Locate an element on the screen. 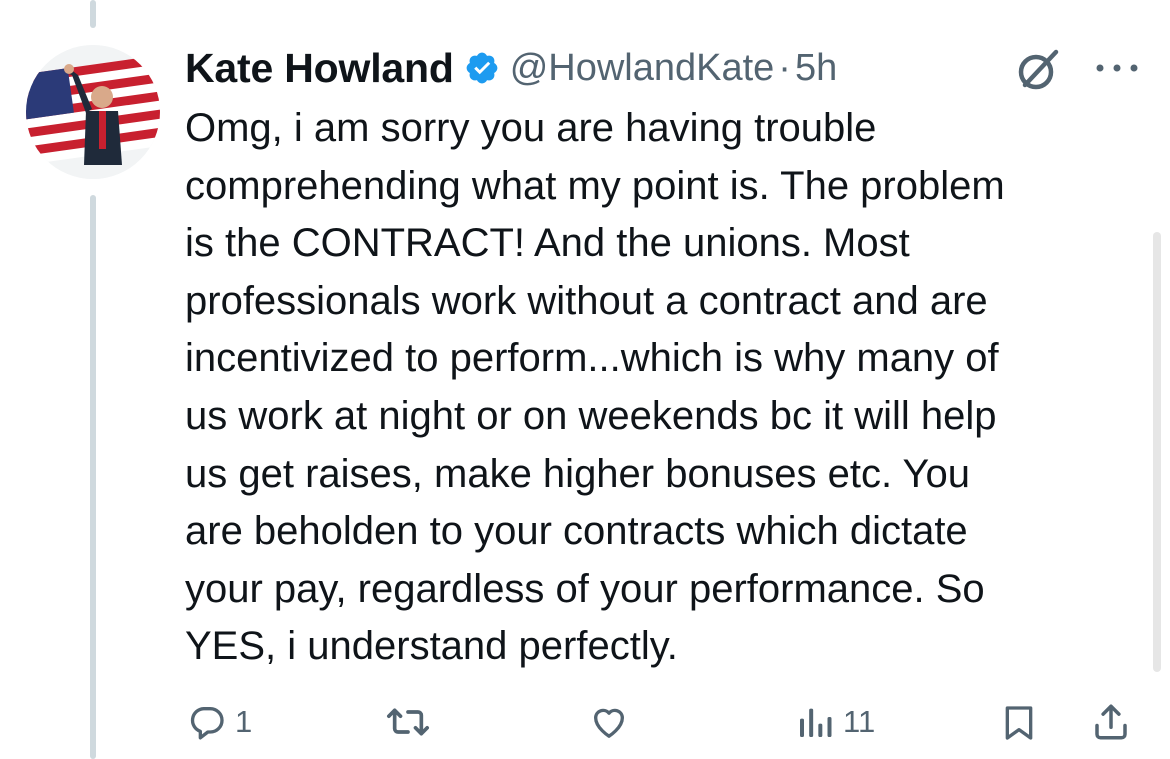 The height and width of the screenshot is (759, 1170). reply-button: 1 is located at coordinates (219, 722).